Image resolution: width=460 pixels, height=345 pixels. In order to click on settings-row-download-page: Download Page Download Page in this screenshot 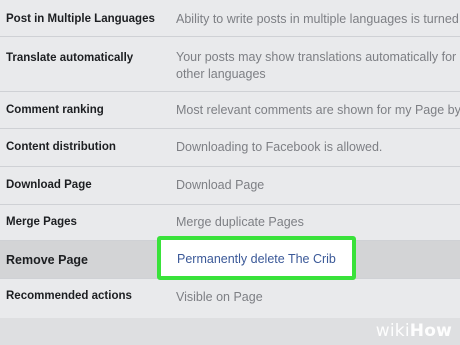, I will do `click(230, 185)`.